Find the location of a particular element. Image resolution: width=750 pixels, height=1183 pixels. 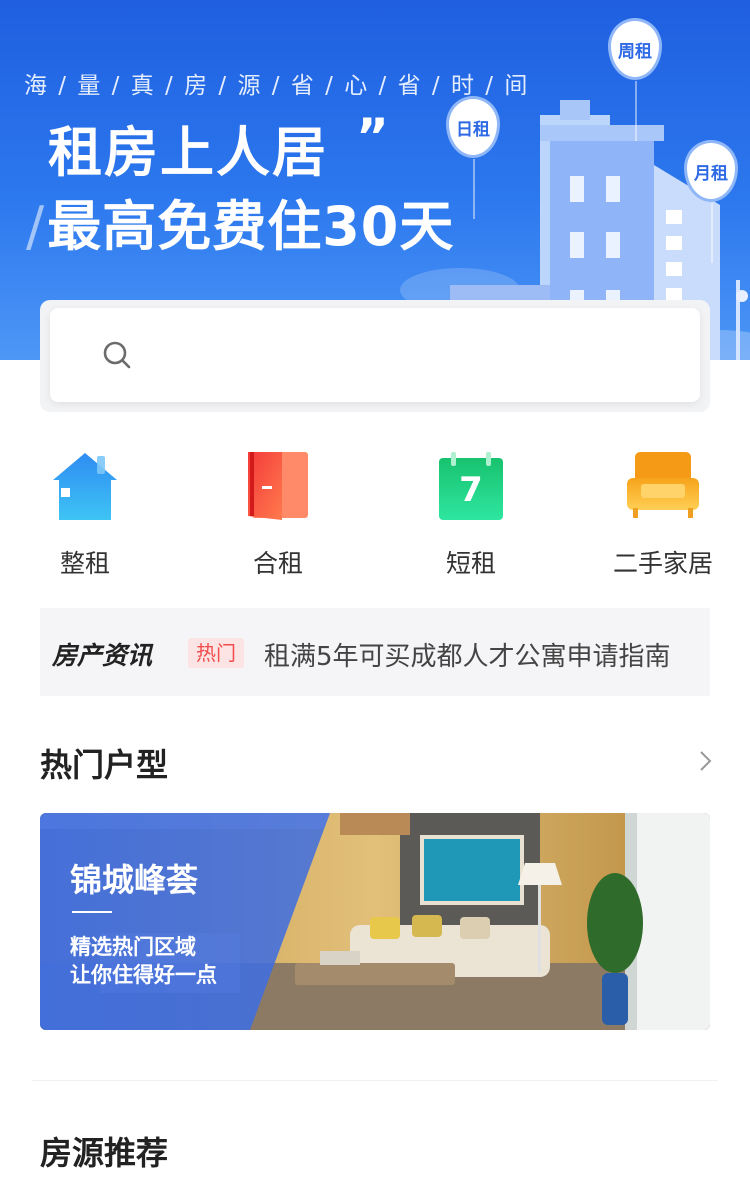

category-shared-rent: 合租 is located at coordinates (278, 514).